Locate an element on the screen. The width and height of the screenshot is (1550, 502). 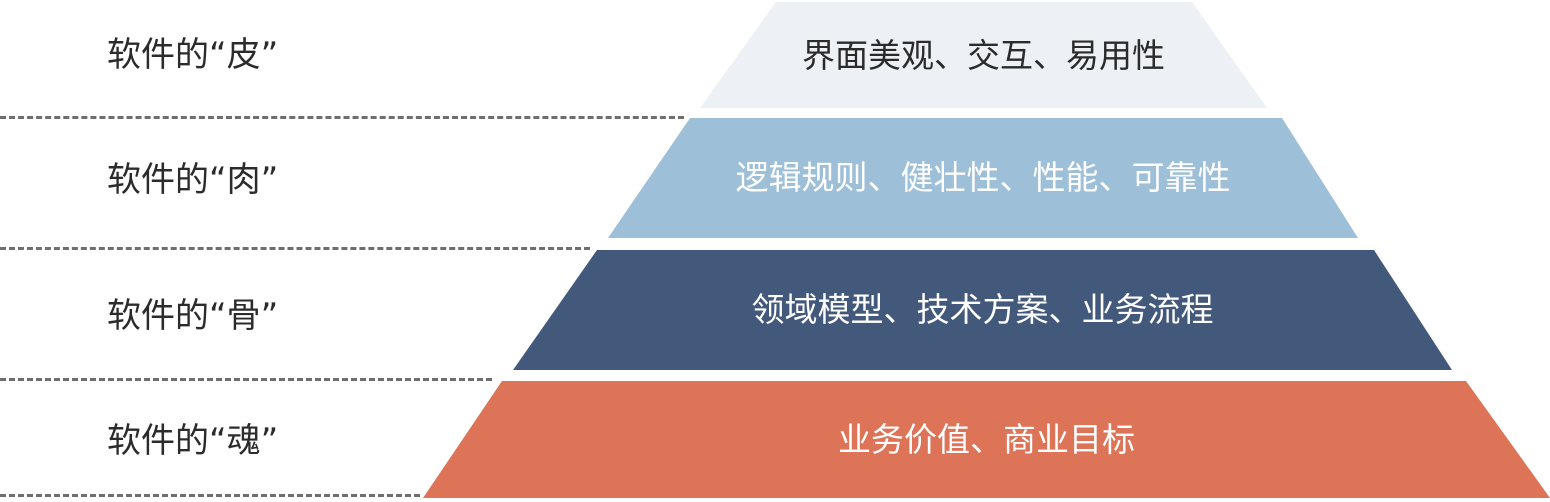
tier-flesh-text: 逻辑规则、健壮性、性能、可靠性 is located at coordinates (983, 177).